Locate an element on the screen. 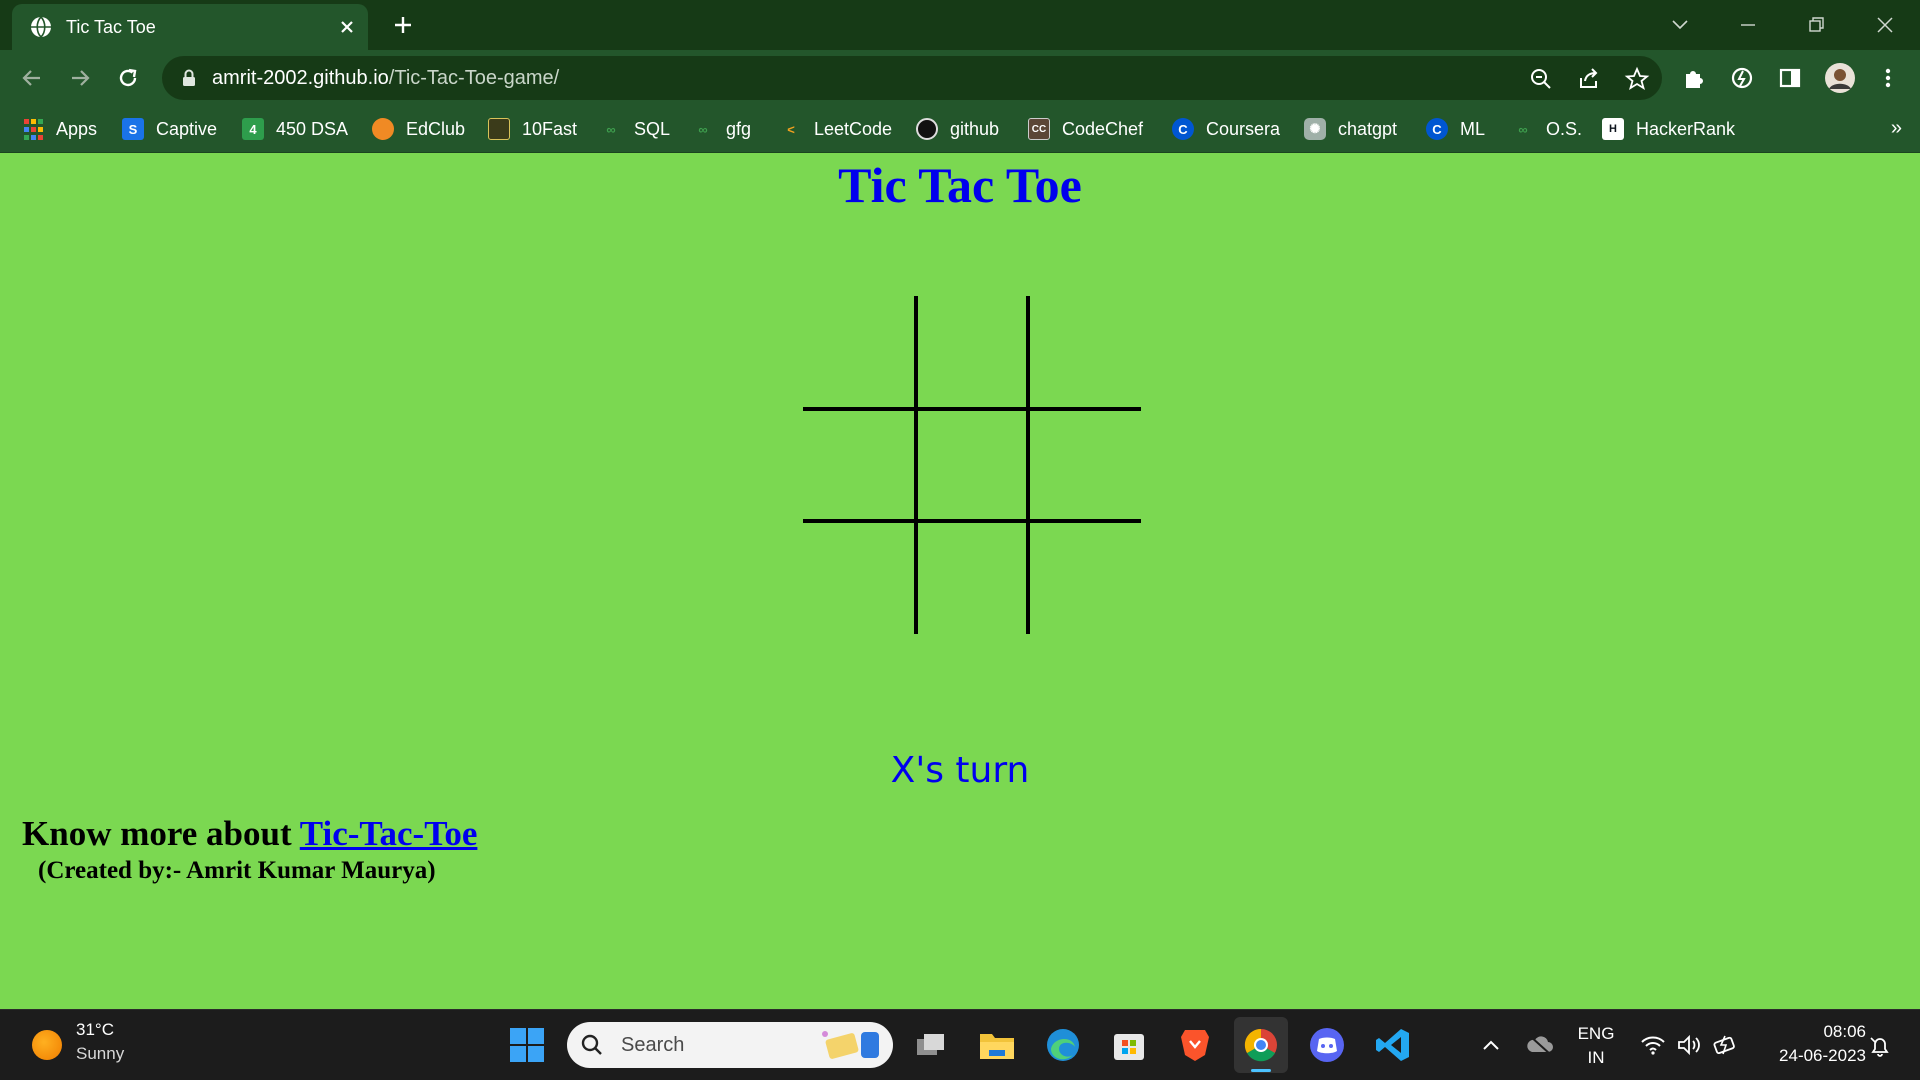 Image resolution: width=1920 pixels, height=1080 pixels. bookmark-sql: ∞ SQL is located at coordinates (635, 129).